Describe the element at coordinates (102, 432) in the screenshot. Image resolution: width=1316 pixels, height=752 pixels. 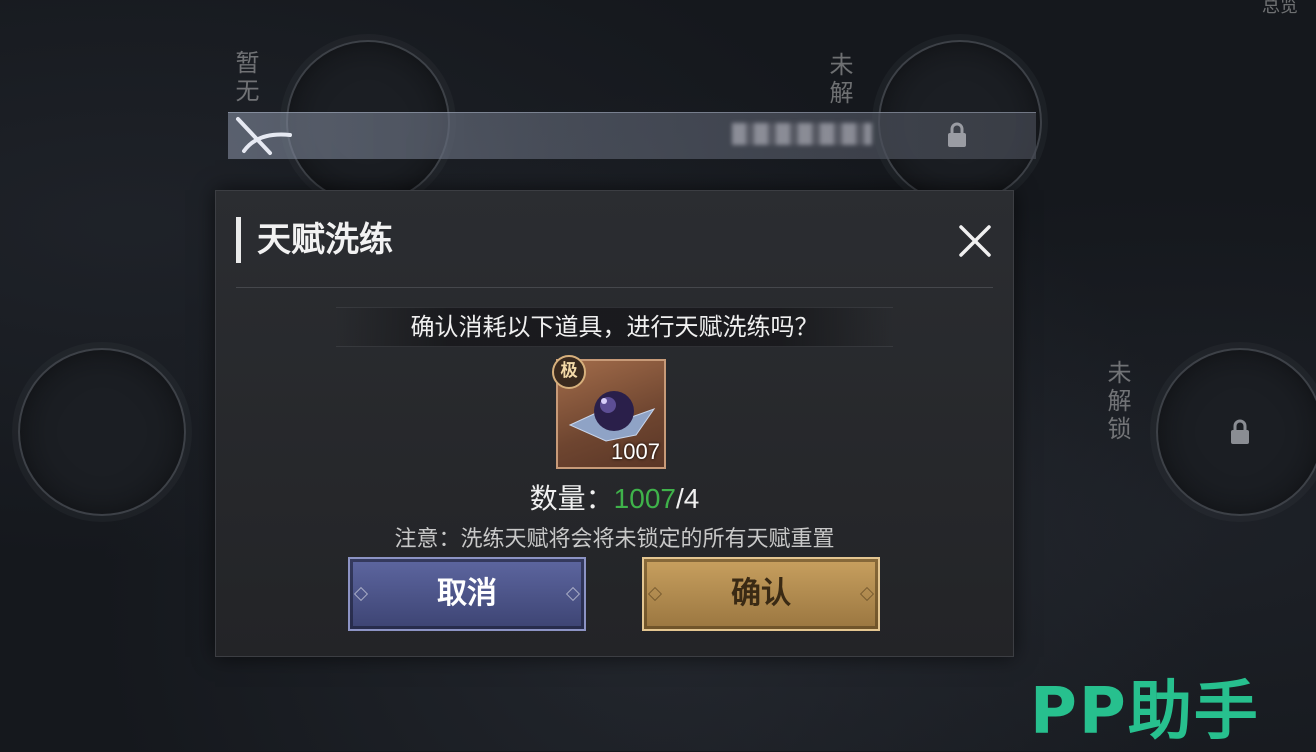
I see `talent-slot-left` at that location.